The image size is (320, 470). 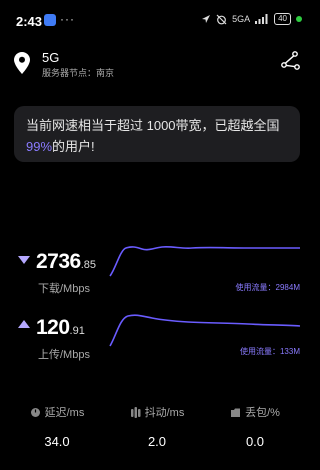 I want to click on banner-percent: 99%, so click(x=39, y=146).